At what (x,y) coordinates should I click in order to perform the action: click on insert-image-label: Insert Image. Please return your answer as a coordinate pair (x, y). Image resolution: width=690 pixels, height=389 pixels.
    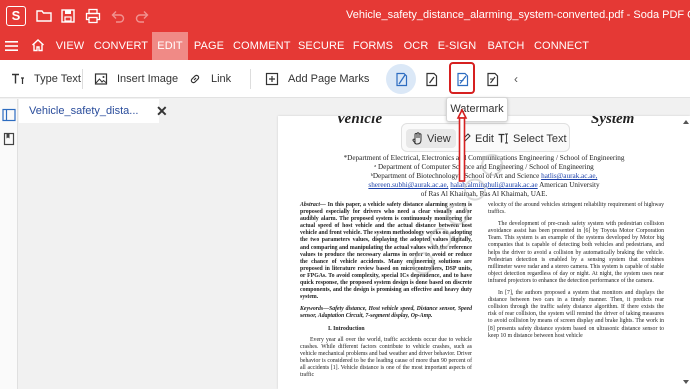
    Looking at the image, I should click on (148, 79).